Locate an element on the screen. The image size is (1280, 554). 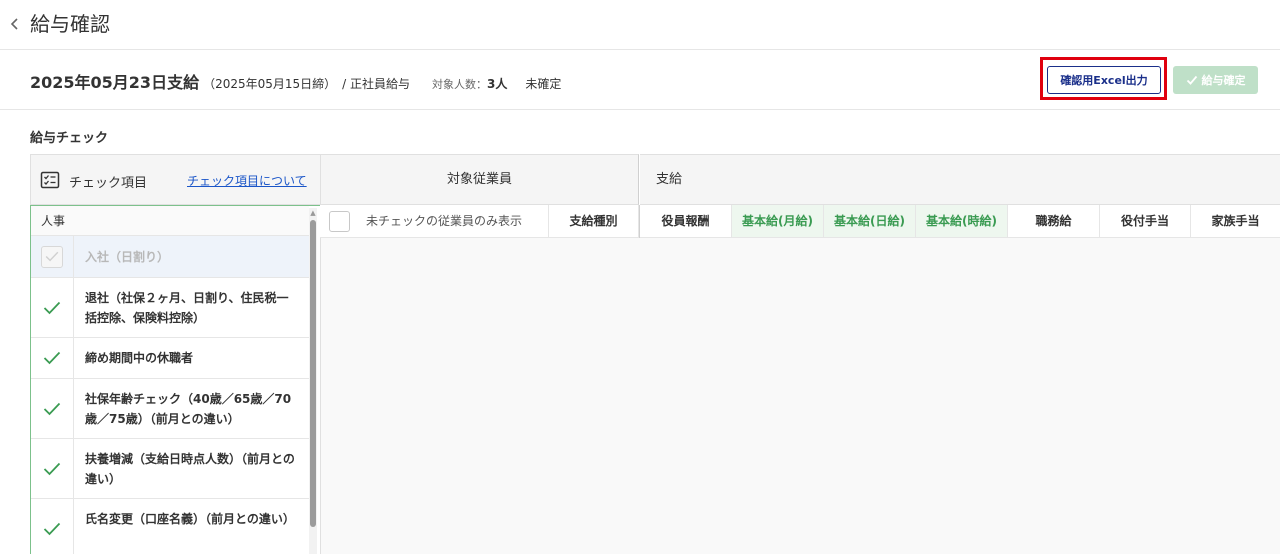
check-item: 社保年齢チェック（40歳／65歳／70歳／75歳）（前月との違い） is located at coordinates (170, 409).